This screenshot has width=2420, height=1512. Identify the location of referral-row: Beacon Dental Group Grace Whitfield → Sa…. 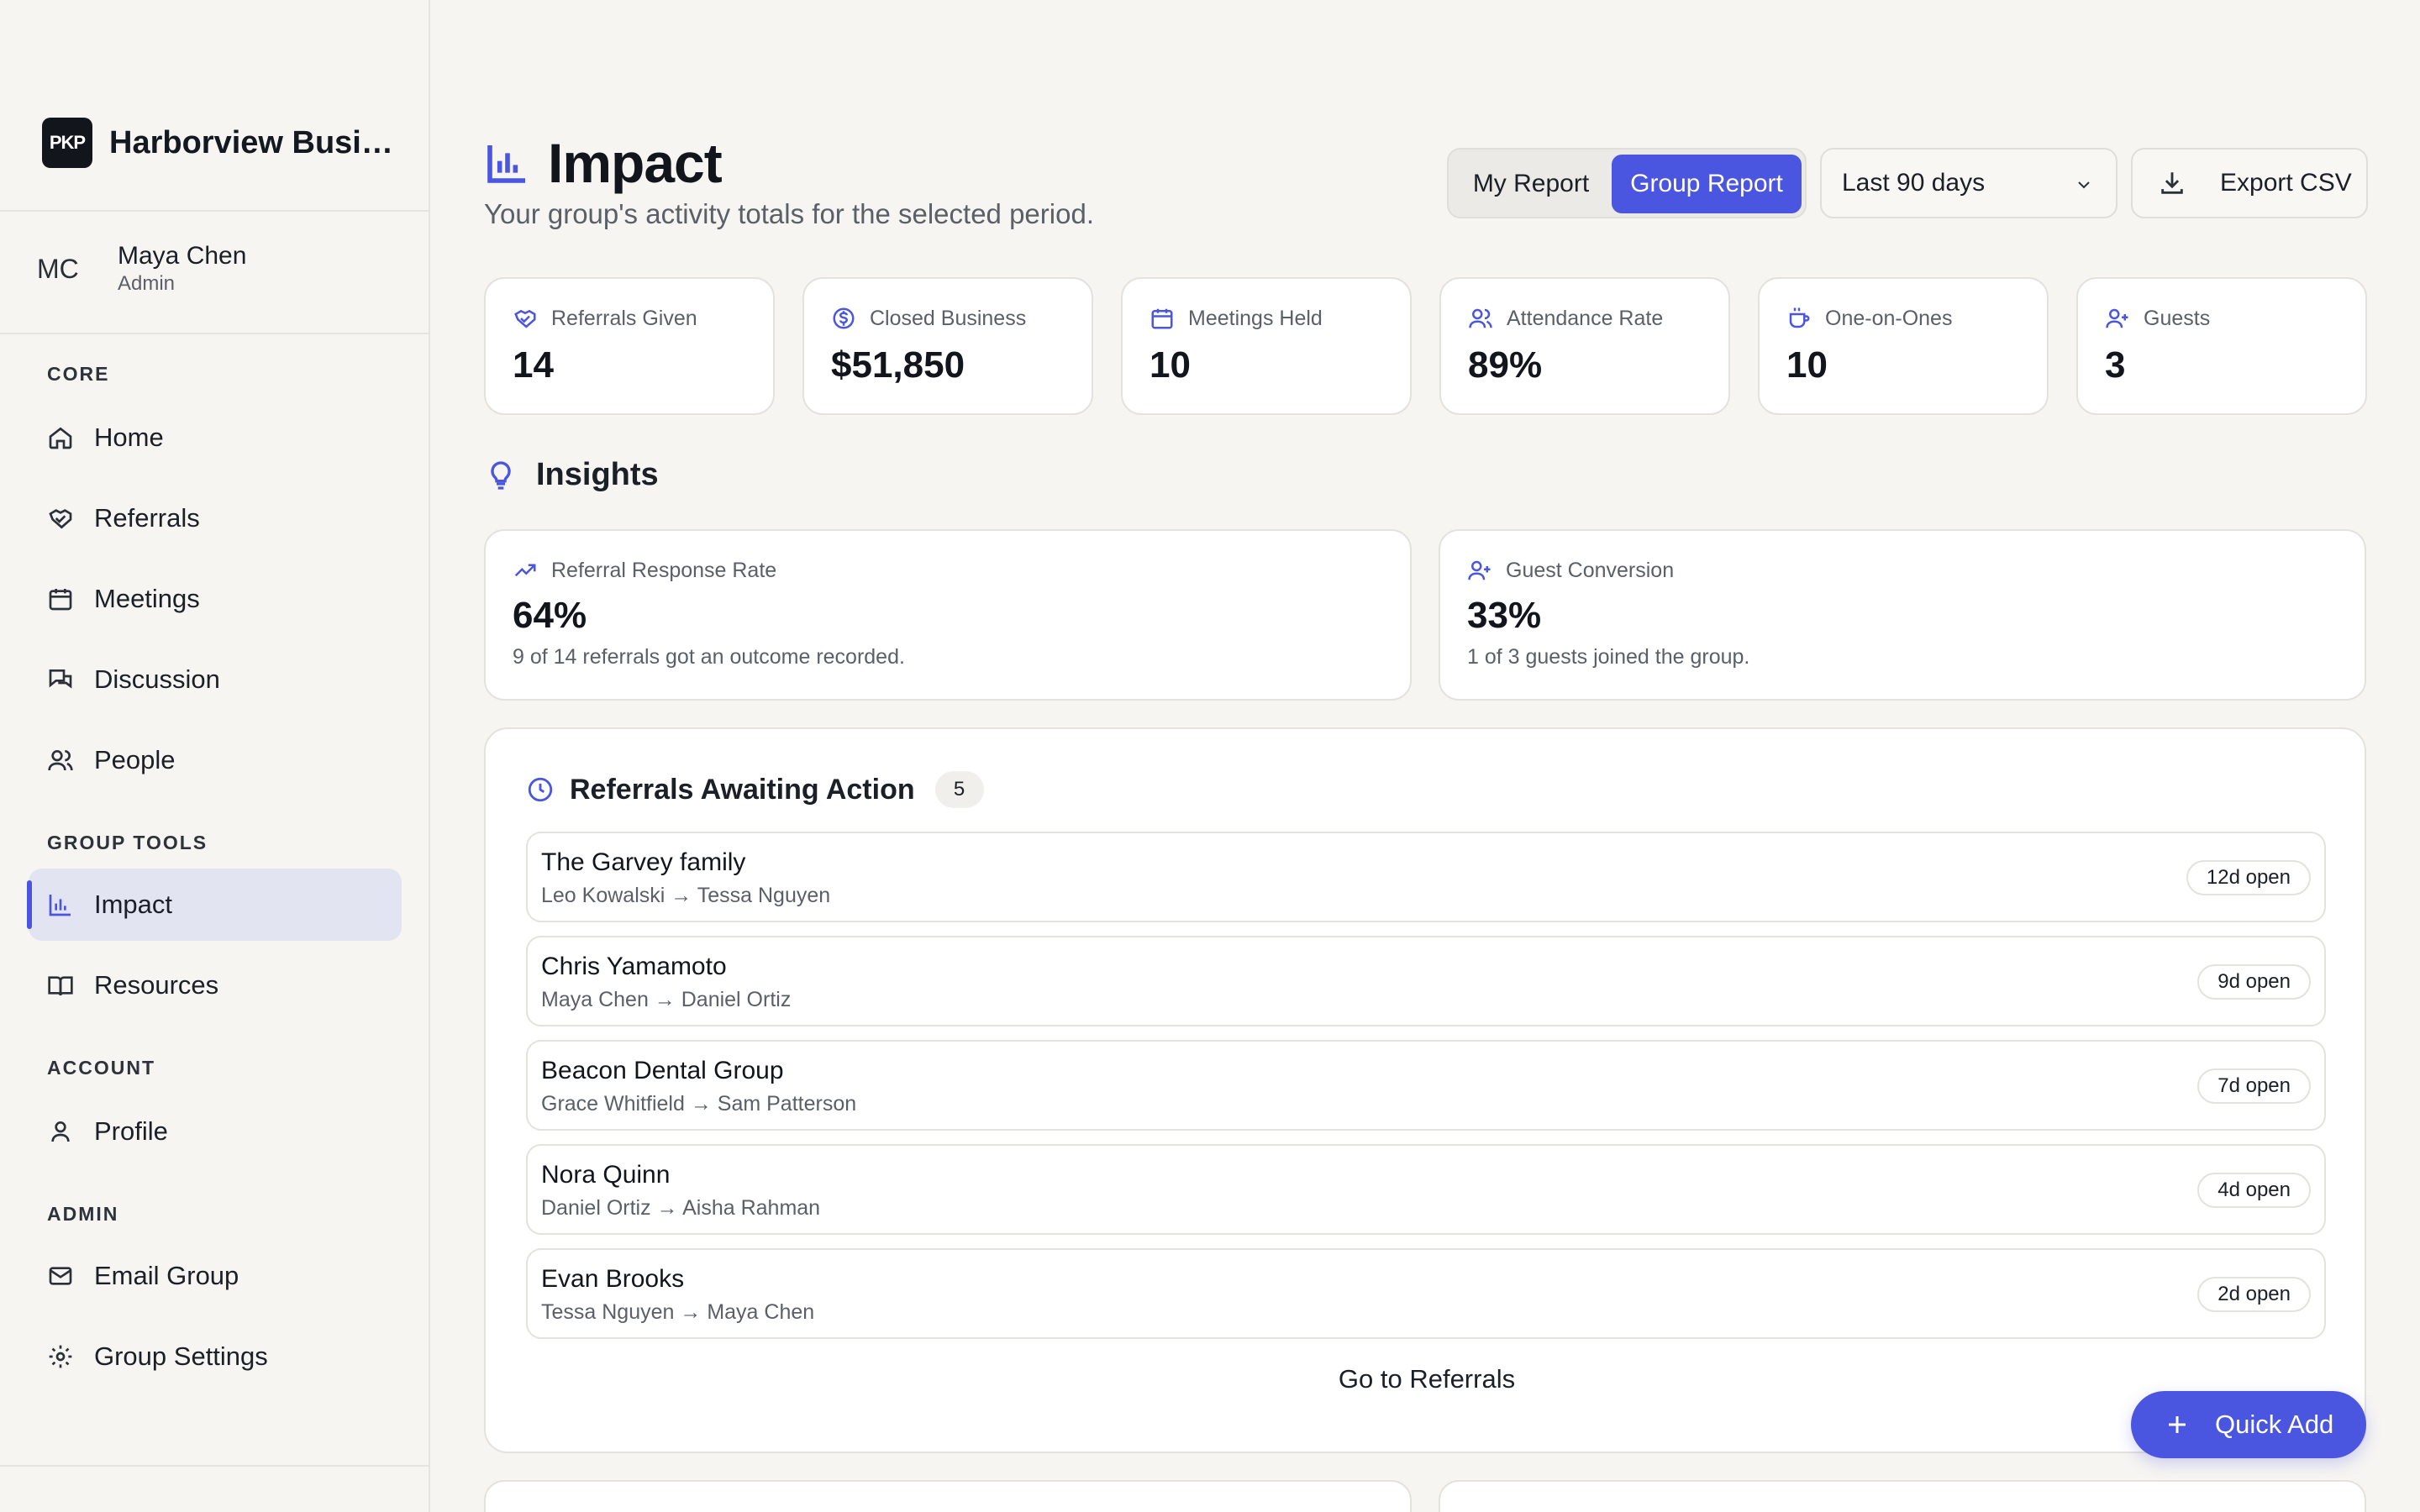
(1426, 1085).